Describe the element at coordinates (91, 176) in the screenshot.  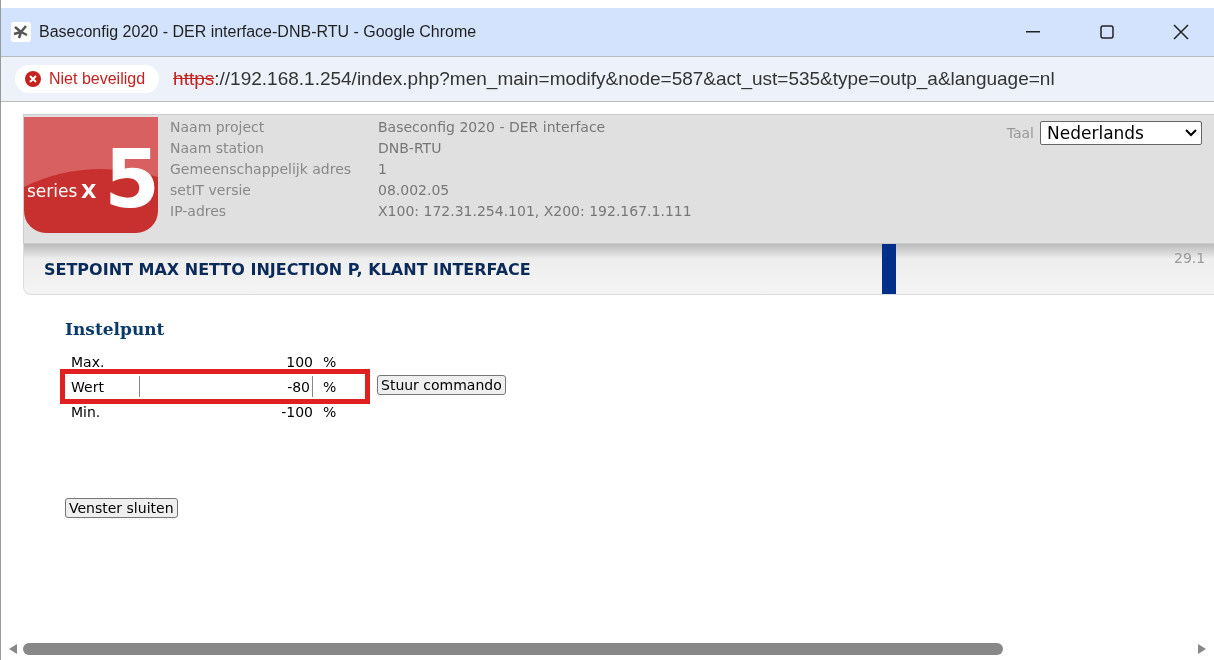
I see `series-logo: series X 5` at that location.